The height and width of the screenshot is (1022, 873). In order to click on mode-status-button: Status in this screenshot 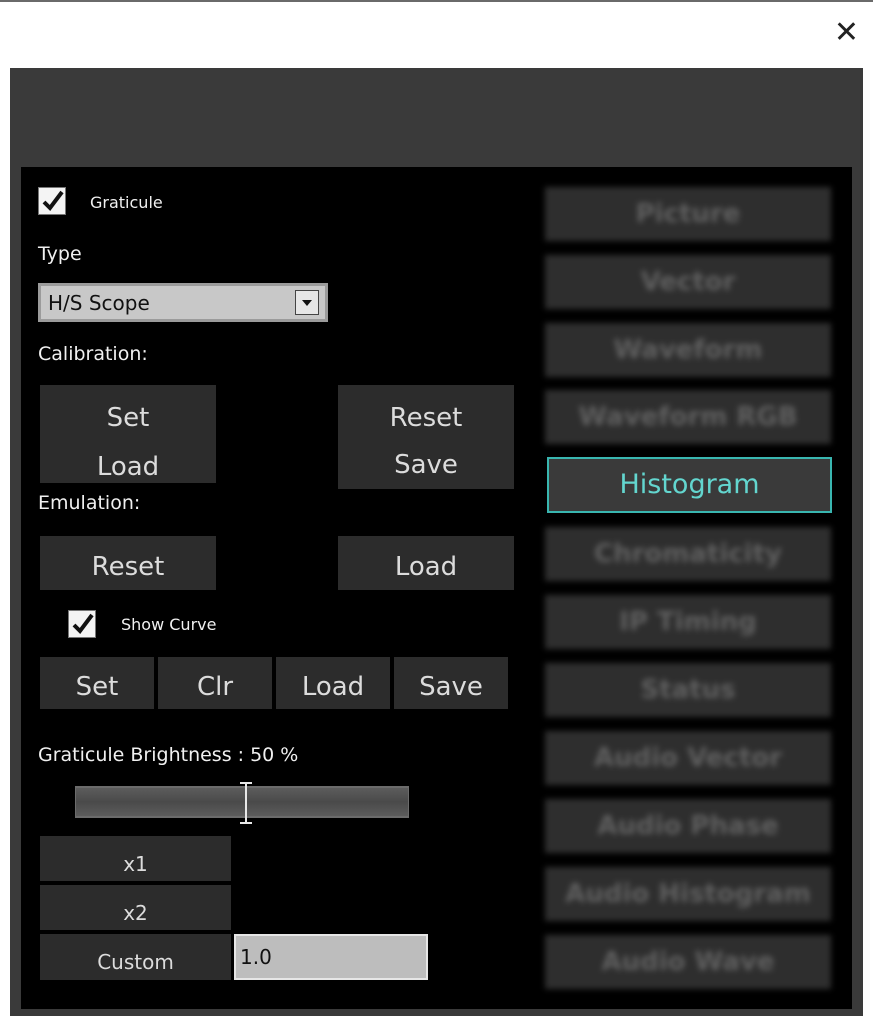, I will do `click(688, 690)`.